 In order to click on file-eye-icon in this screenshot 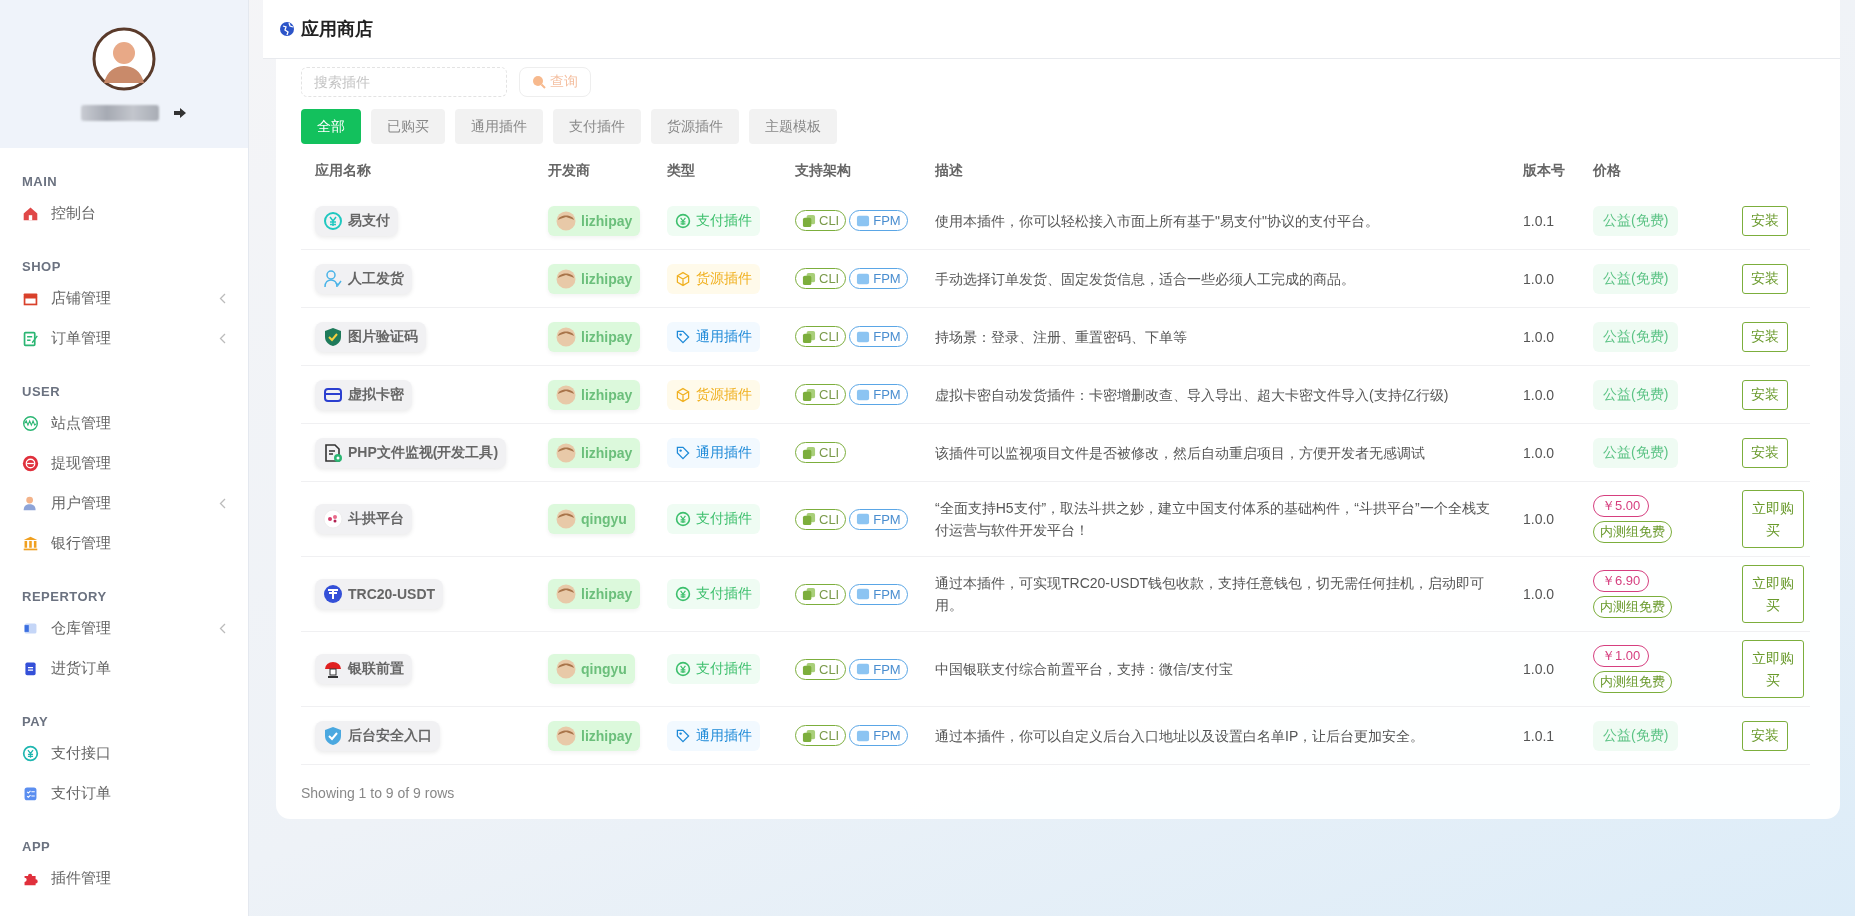, I will do `click(333, 452)`.